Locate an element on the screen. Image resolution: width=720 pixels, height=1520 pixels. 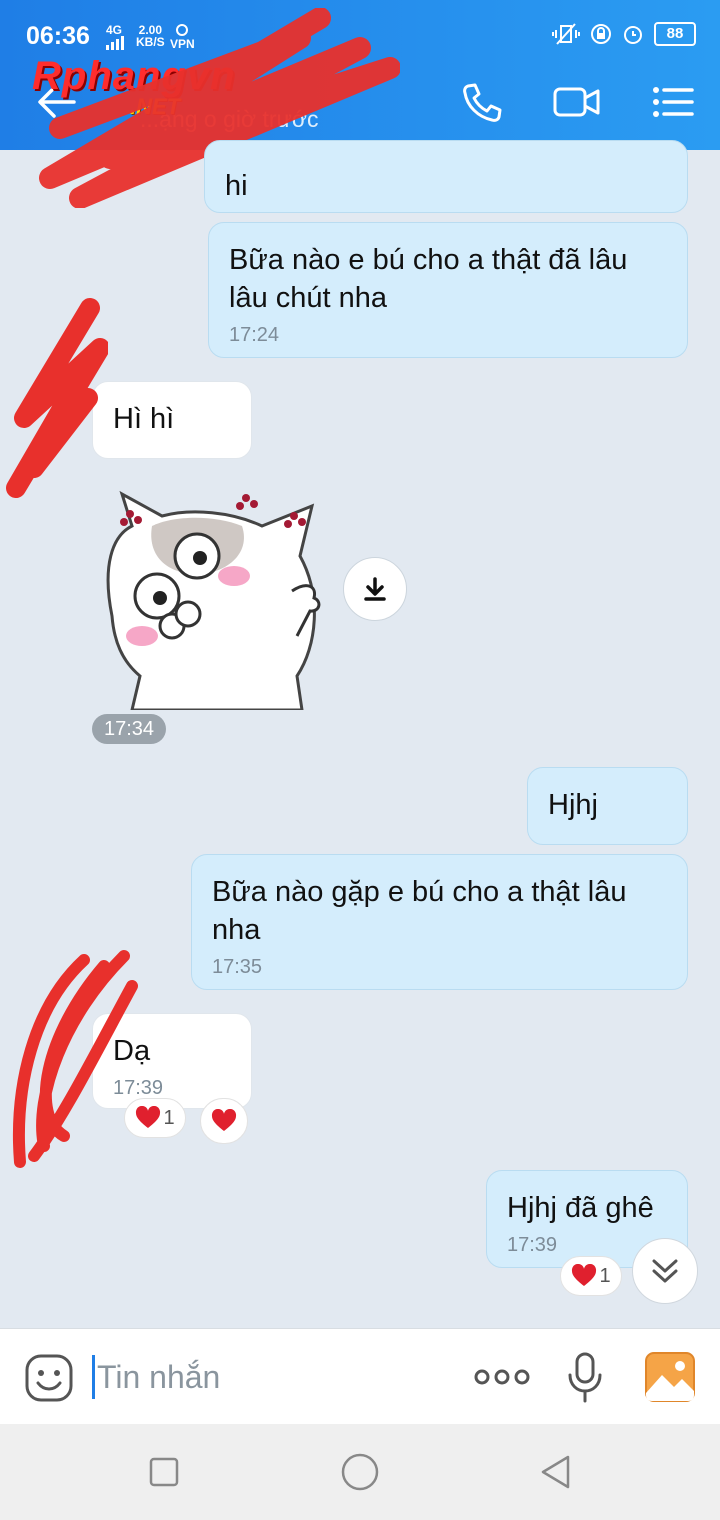
video-camera-icon is located at coordinates (577, 102).